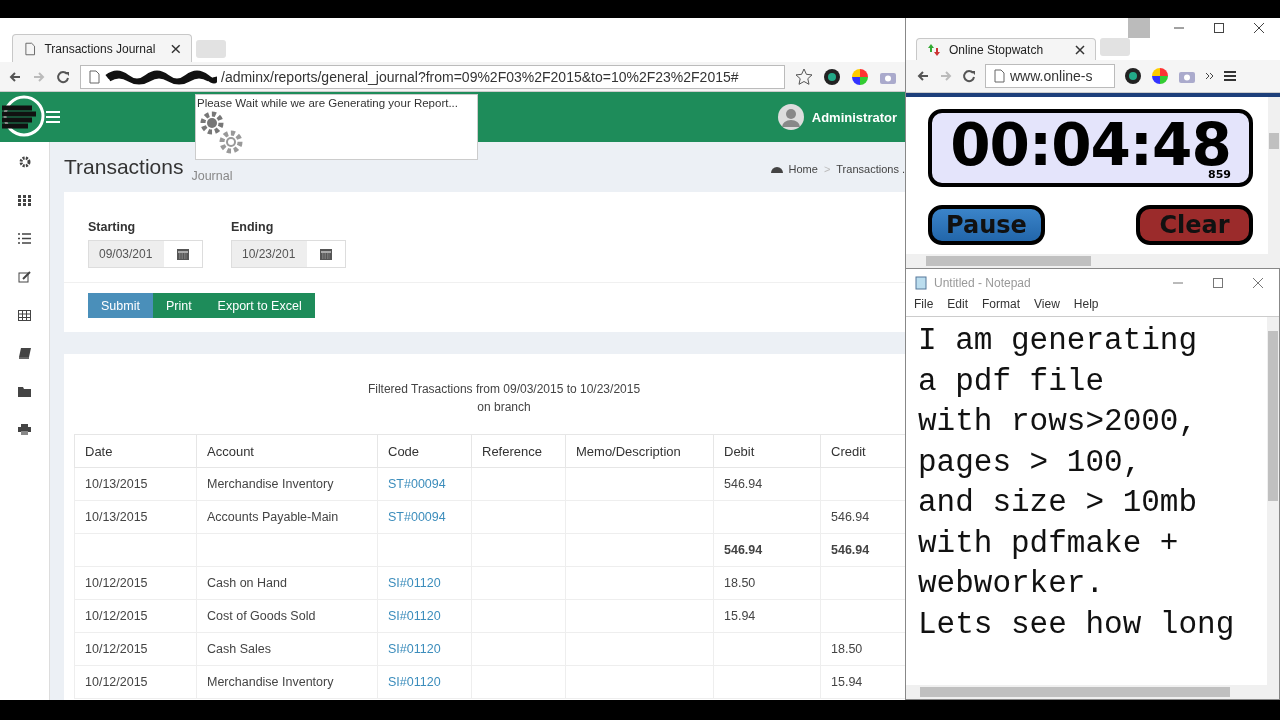  What do you see at coordinates (934, 49) in the screenshot?
I see `arrows-icon` at bounding box center [934, 49].